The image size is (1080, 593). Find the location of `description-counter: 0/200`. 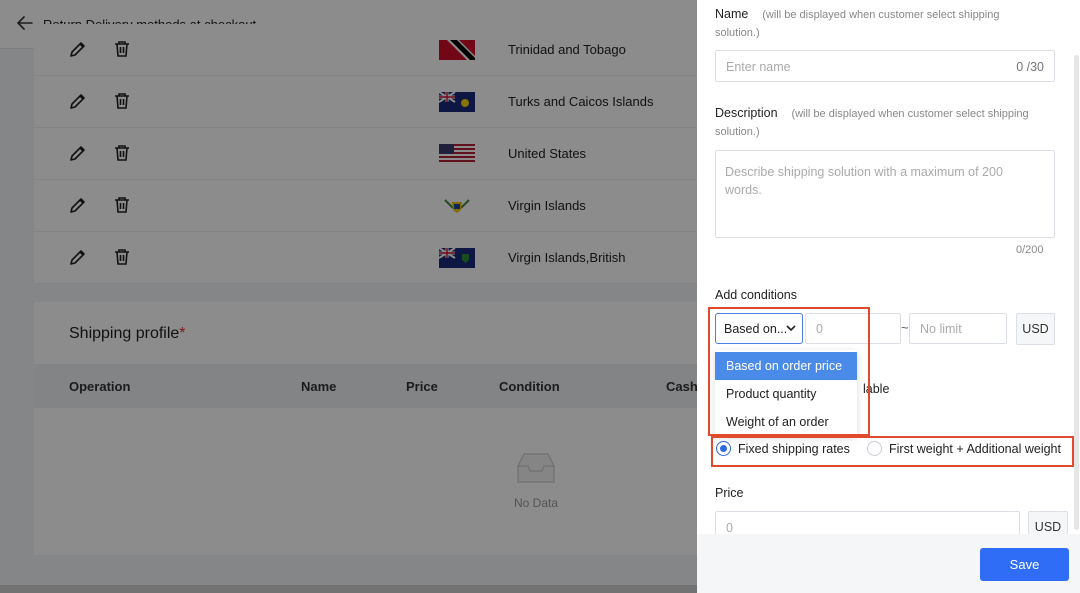

description-counter: 0/200 is located at coordinates (1030, 250).